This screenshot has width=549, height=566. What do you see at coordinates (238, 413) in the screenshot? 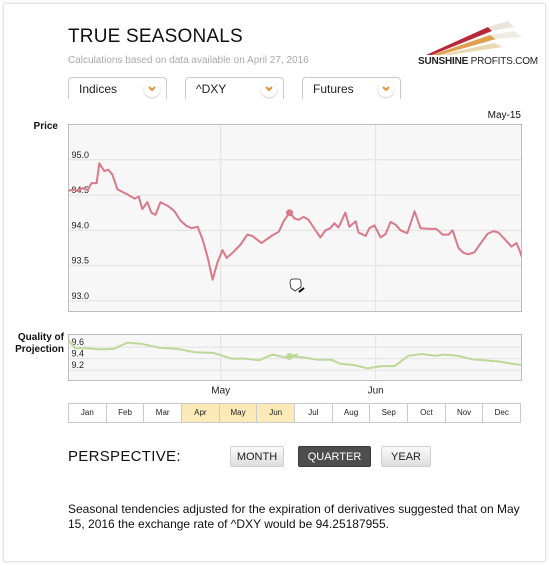
I see `month-may: May` at bounding box center [238, 413].